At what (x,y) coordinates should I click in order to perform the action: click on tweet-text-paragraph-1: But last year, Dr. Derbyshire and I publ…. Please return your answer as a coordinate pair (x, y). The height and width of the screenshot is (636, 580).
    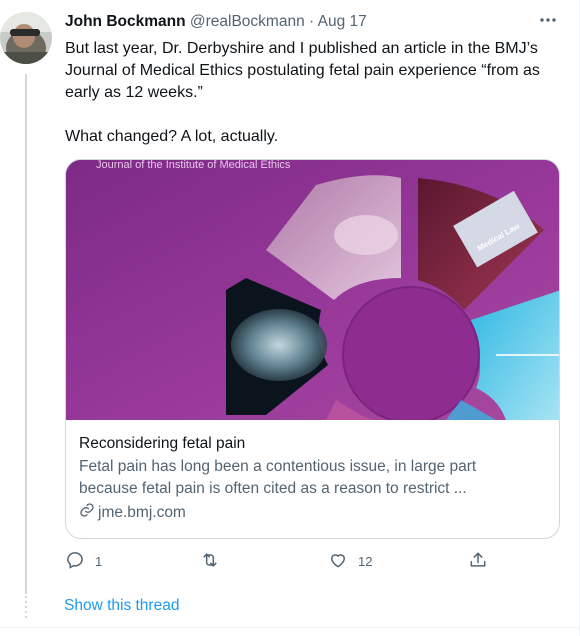
    Looking at the image, I should click on (302, 70).